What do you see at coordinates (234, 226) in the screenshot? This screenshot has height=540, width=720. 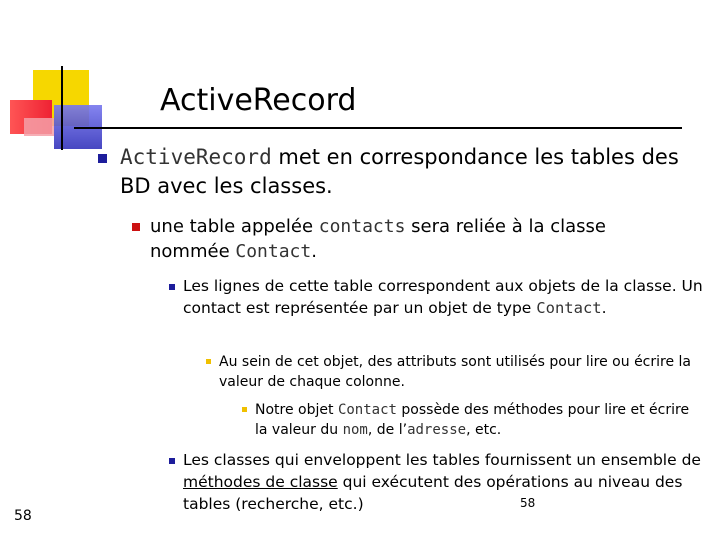 I see `text-span: une table appelée` at bounding box center [234, 226].